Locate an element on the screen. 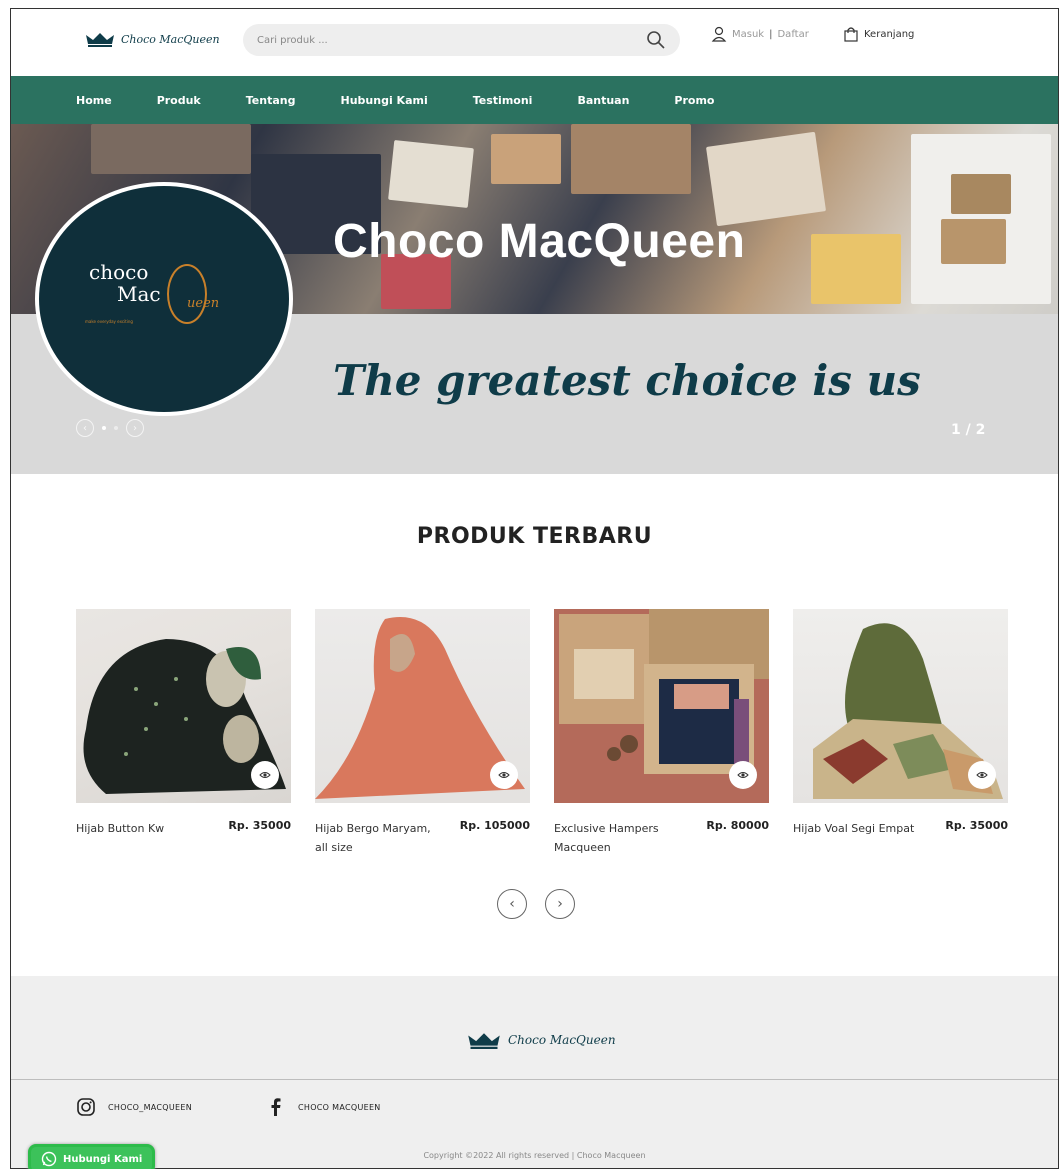  footer-brand: Choco MacQueen is located at coordinates (541, 1040).